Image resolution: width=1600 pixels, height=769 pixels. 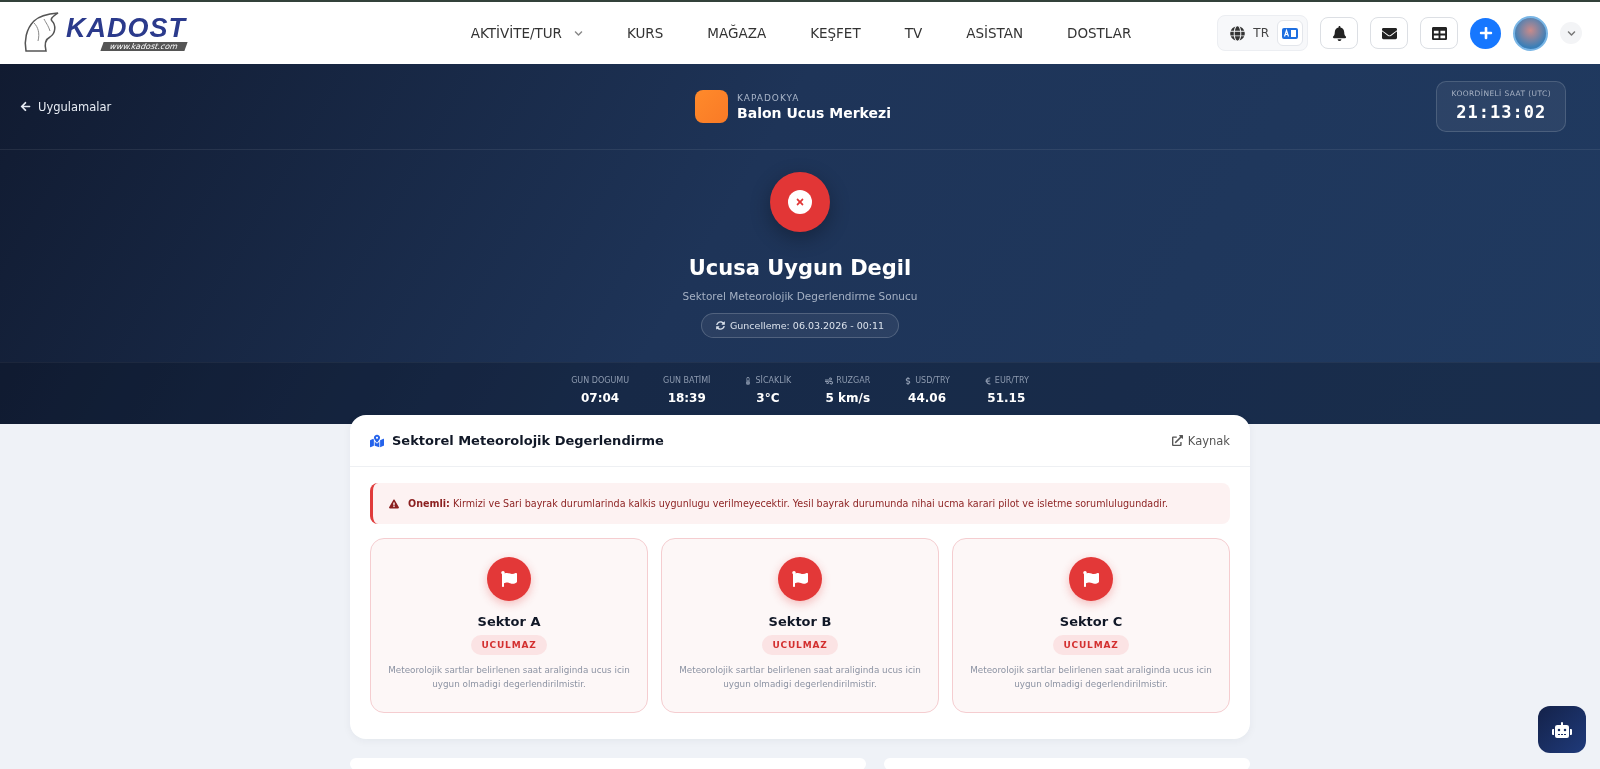 I want to click on app-icon, so click(x=712, y=106).